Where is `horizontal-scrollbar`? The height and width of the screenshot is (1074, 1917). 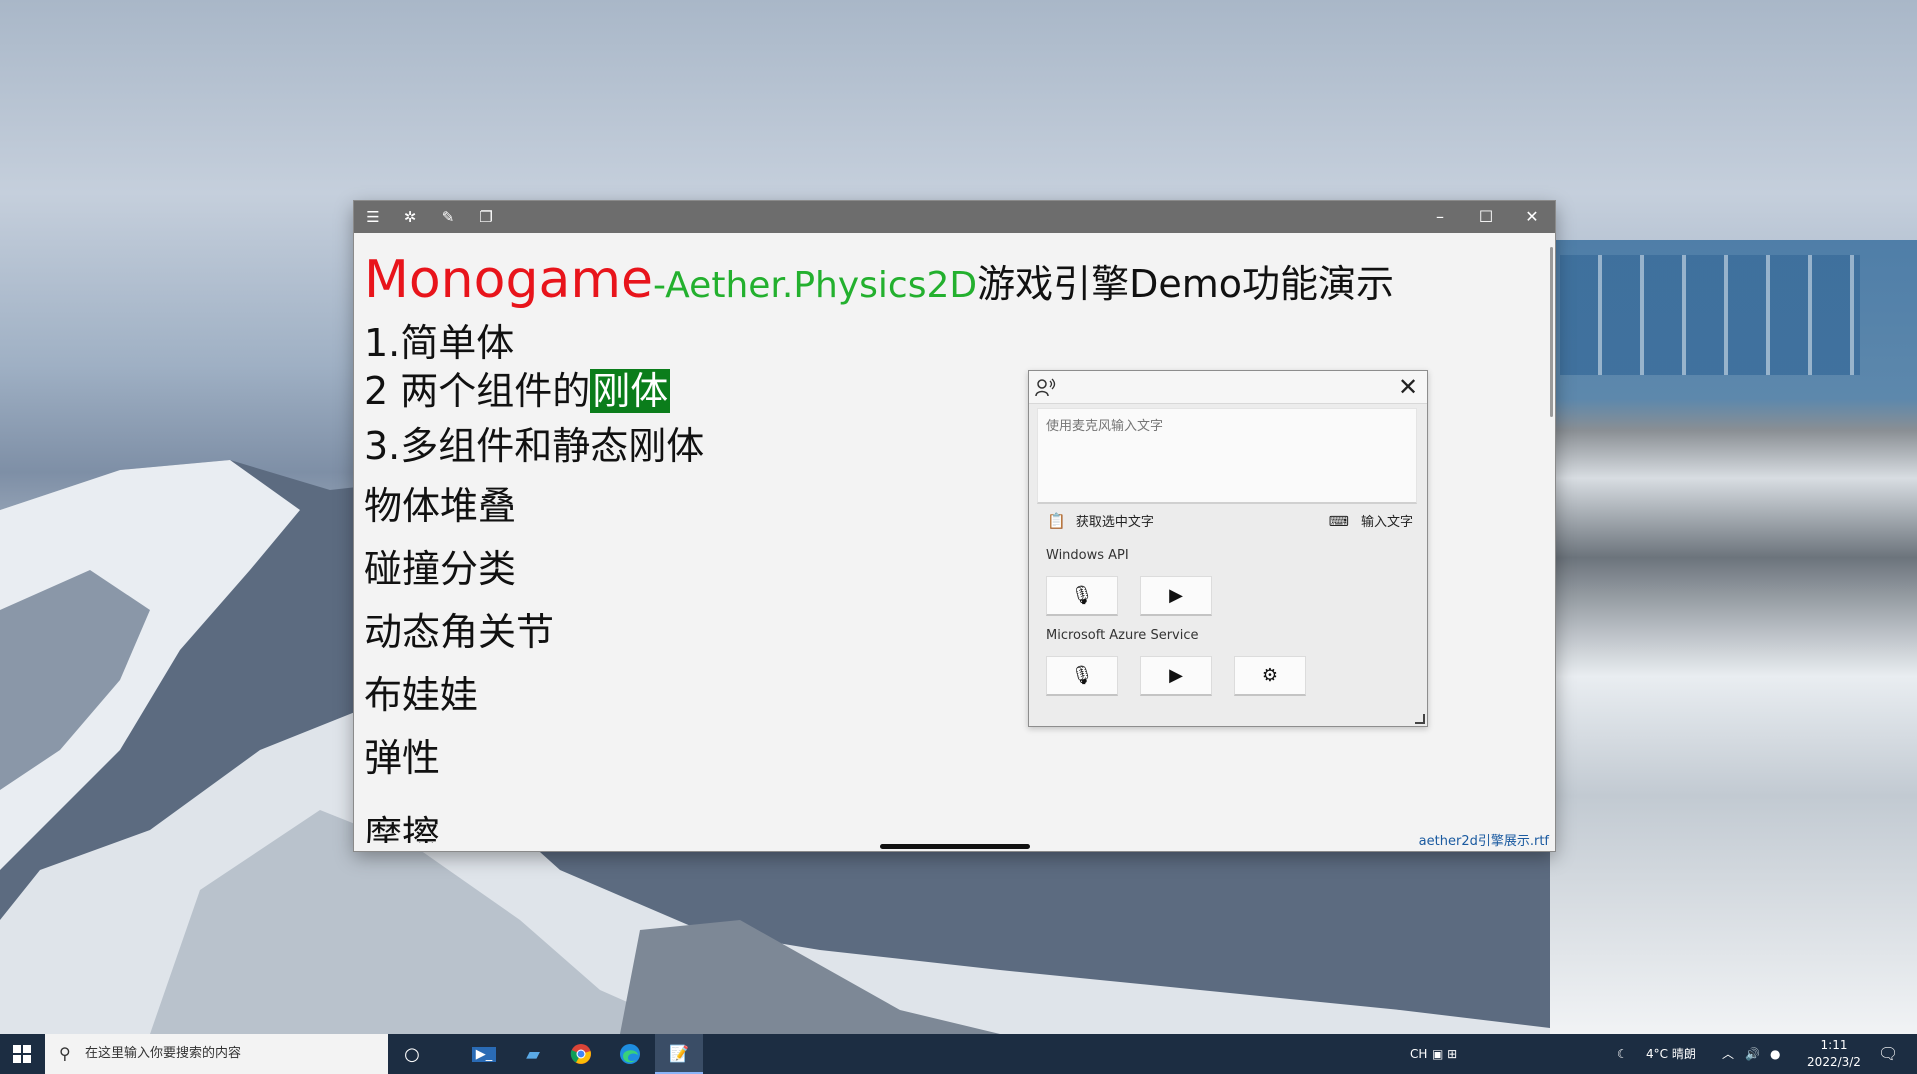 horizontal-scrollbar is located at coordinates (955, 846).